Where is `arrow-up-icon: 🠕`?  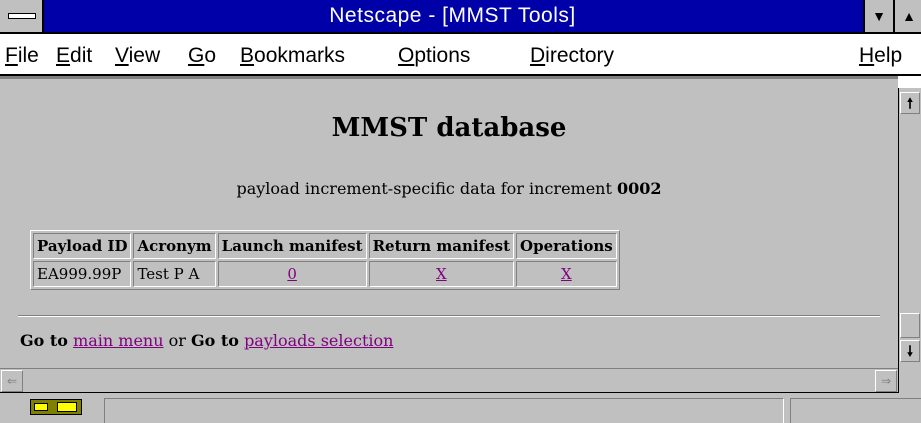 arrow-up-icon: 🠕 is located at coordinates (909, 103).